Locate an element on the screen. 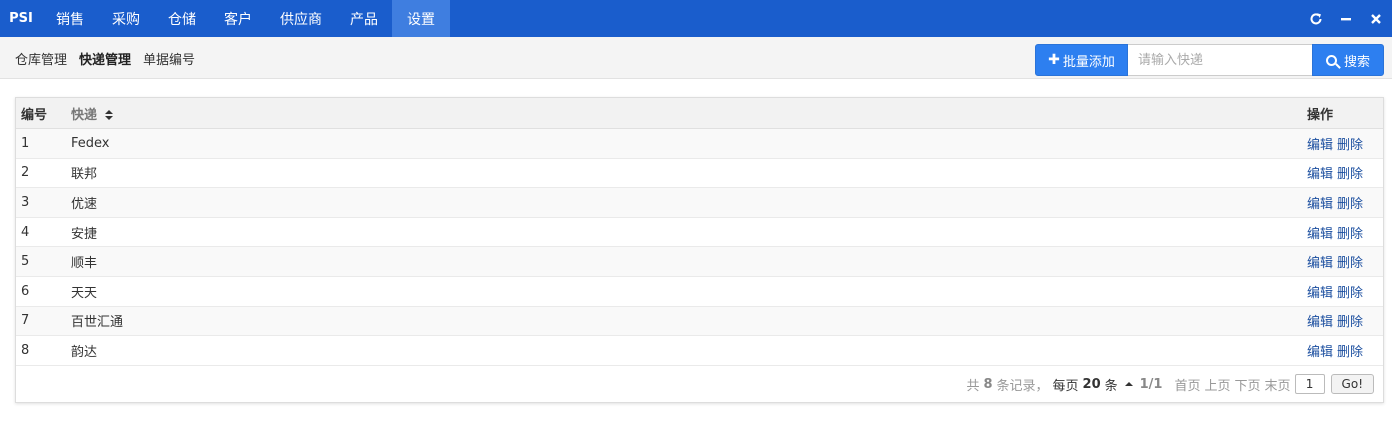  cell-name: 联邦 is located at coordinates (84, 175).